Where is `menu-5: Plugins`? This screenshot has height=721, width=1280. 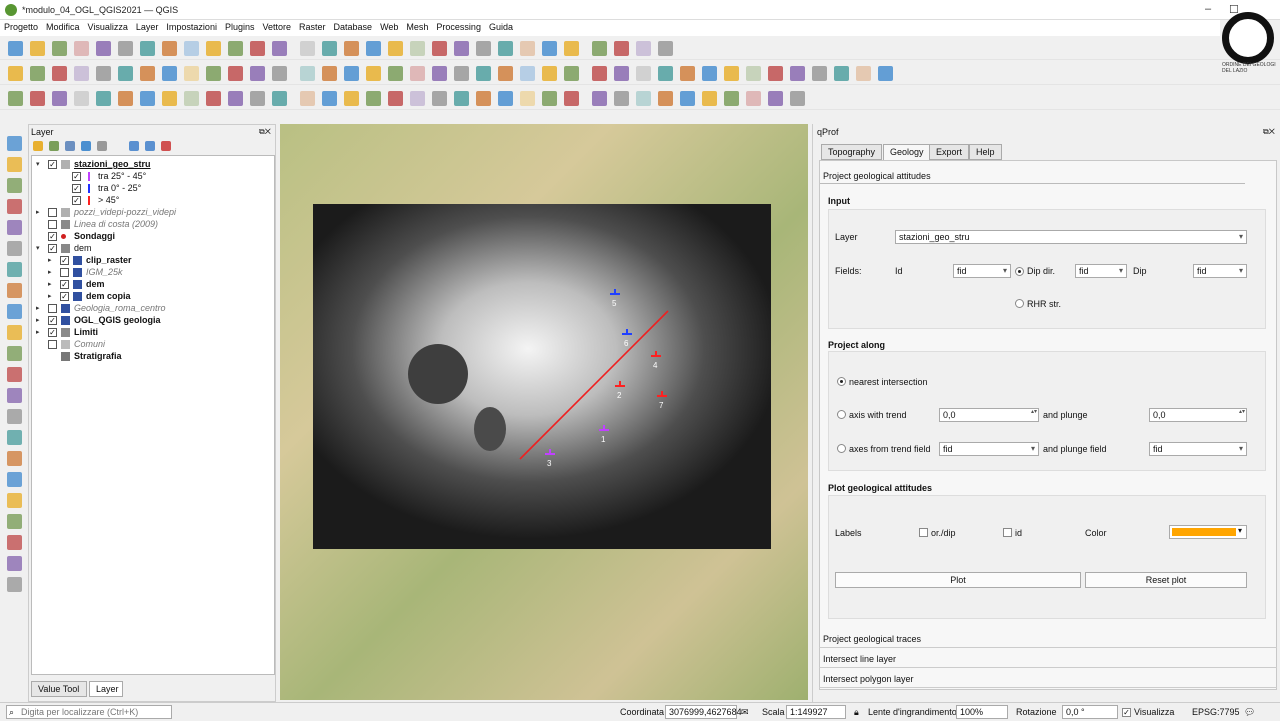 menu-5: Plugins is located at coordinates (240, 27).